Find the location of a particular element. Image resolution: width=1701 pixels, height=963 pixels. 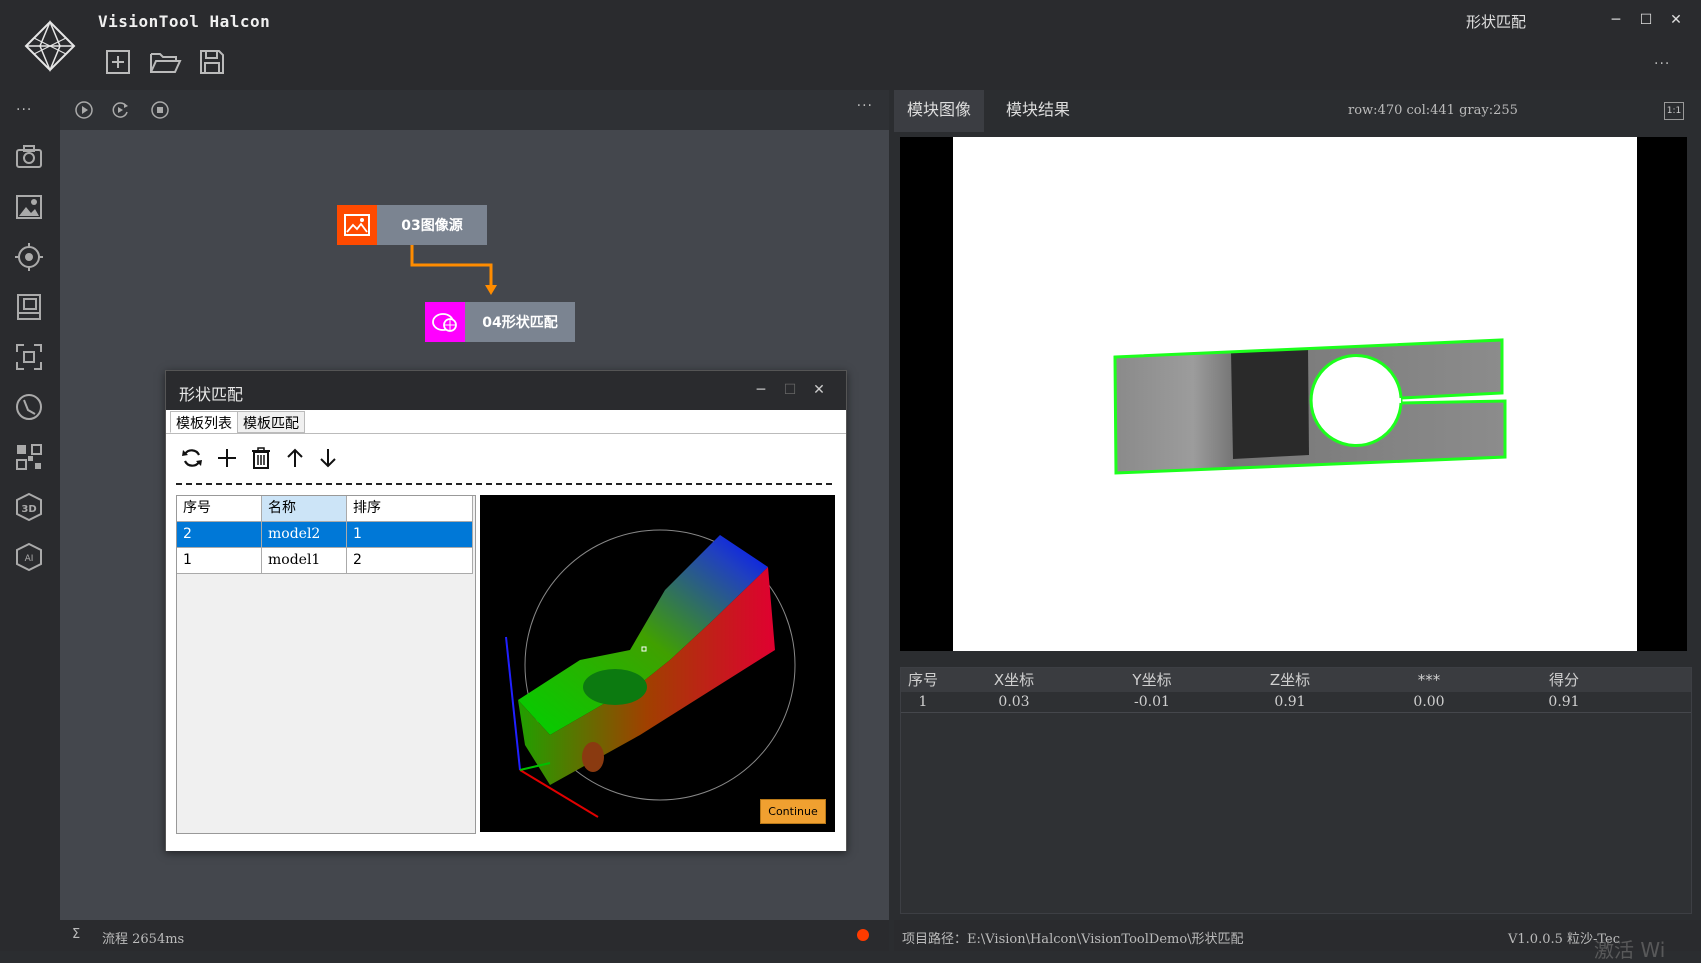

window-title: 形状匹配 is located at coordinates (1496, 22).